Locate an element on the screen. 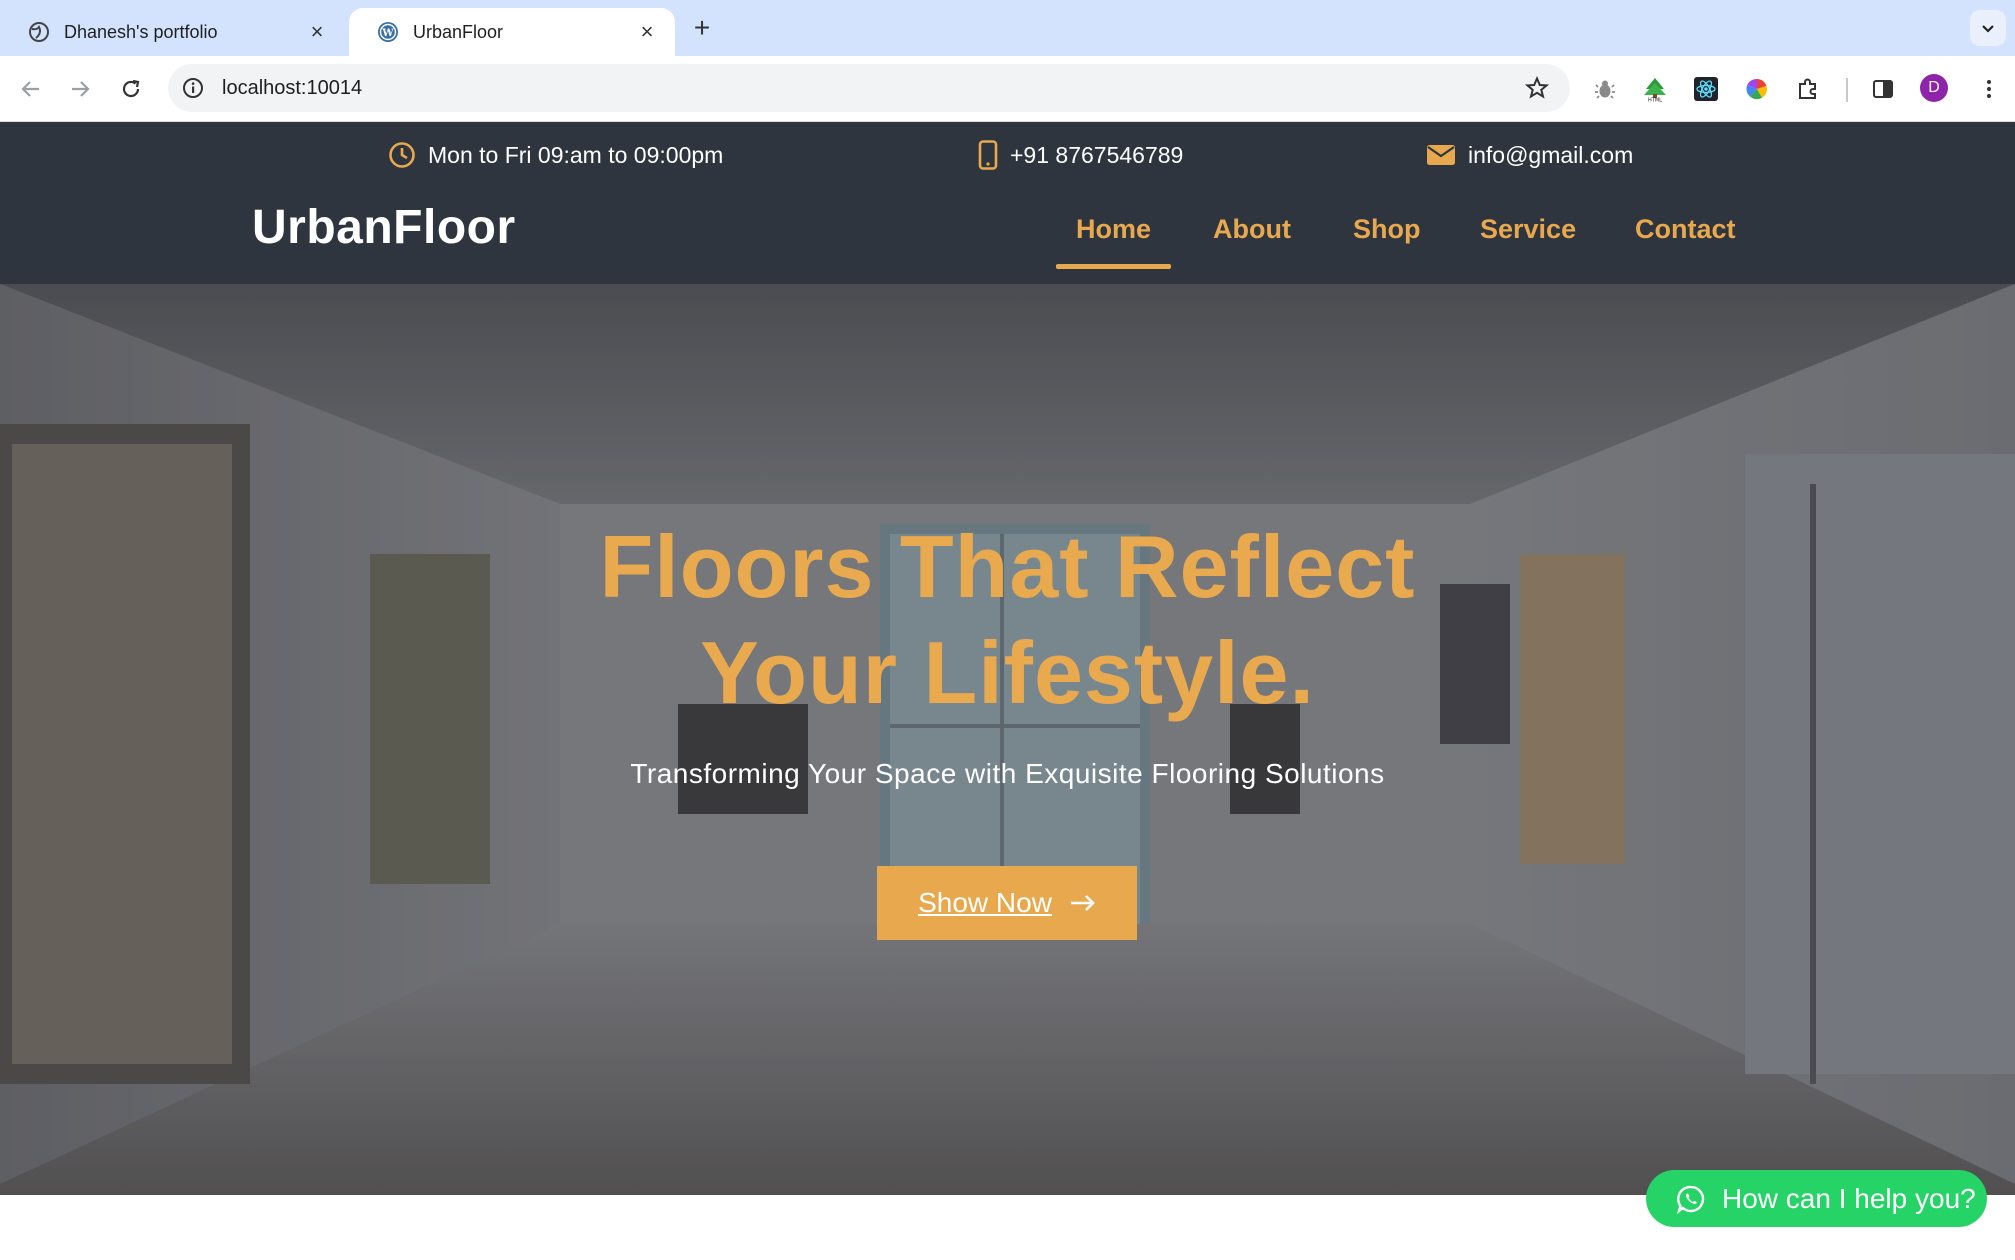  bookmark-star-icon is located at coordinates (1537, 88).